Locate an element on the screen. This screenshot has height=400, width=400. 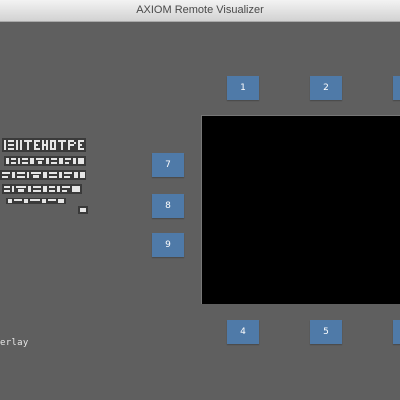
button-7: 7 is located at coordinates (168, 165).